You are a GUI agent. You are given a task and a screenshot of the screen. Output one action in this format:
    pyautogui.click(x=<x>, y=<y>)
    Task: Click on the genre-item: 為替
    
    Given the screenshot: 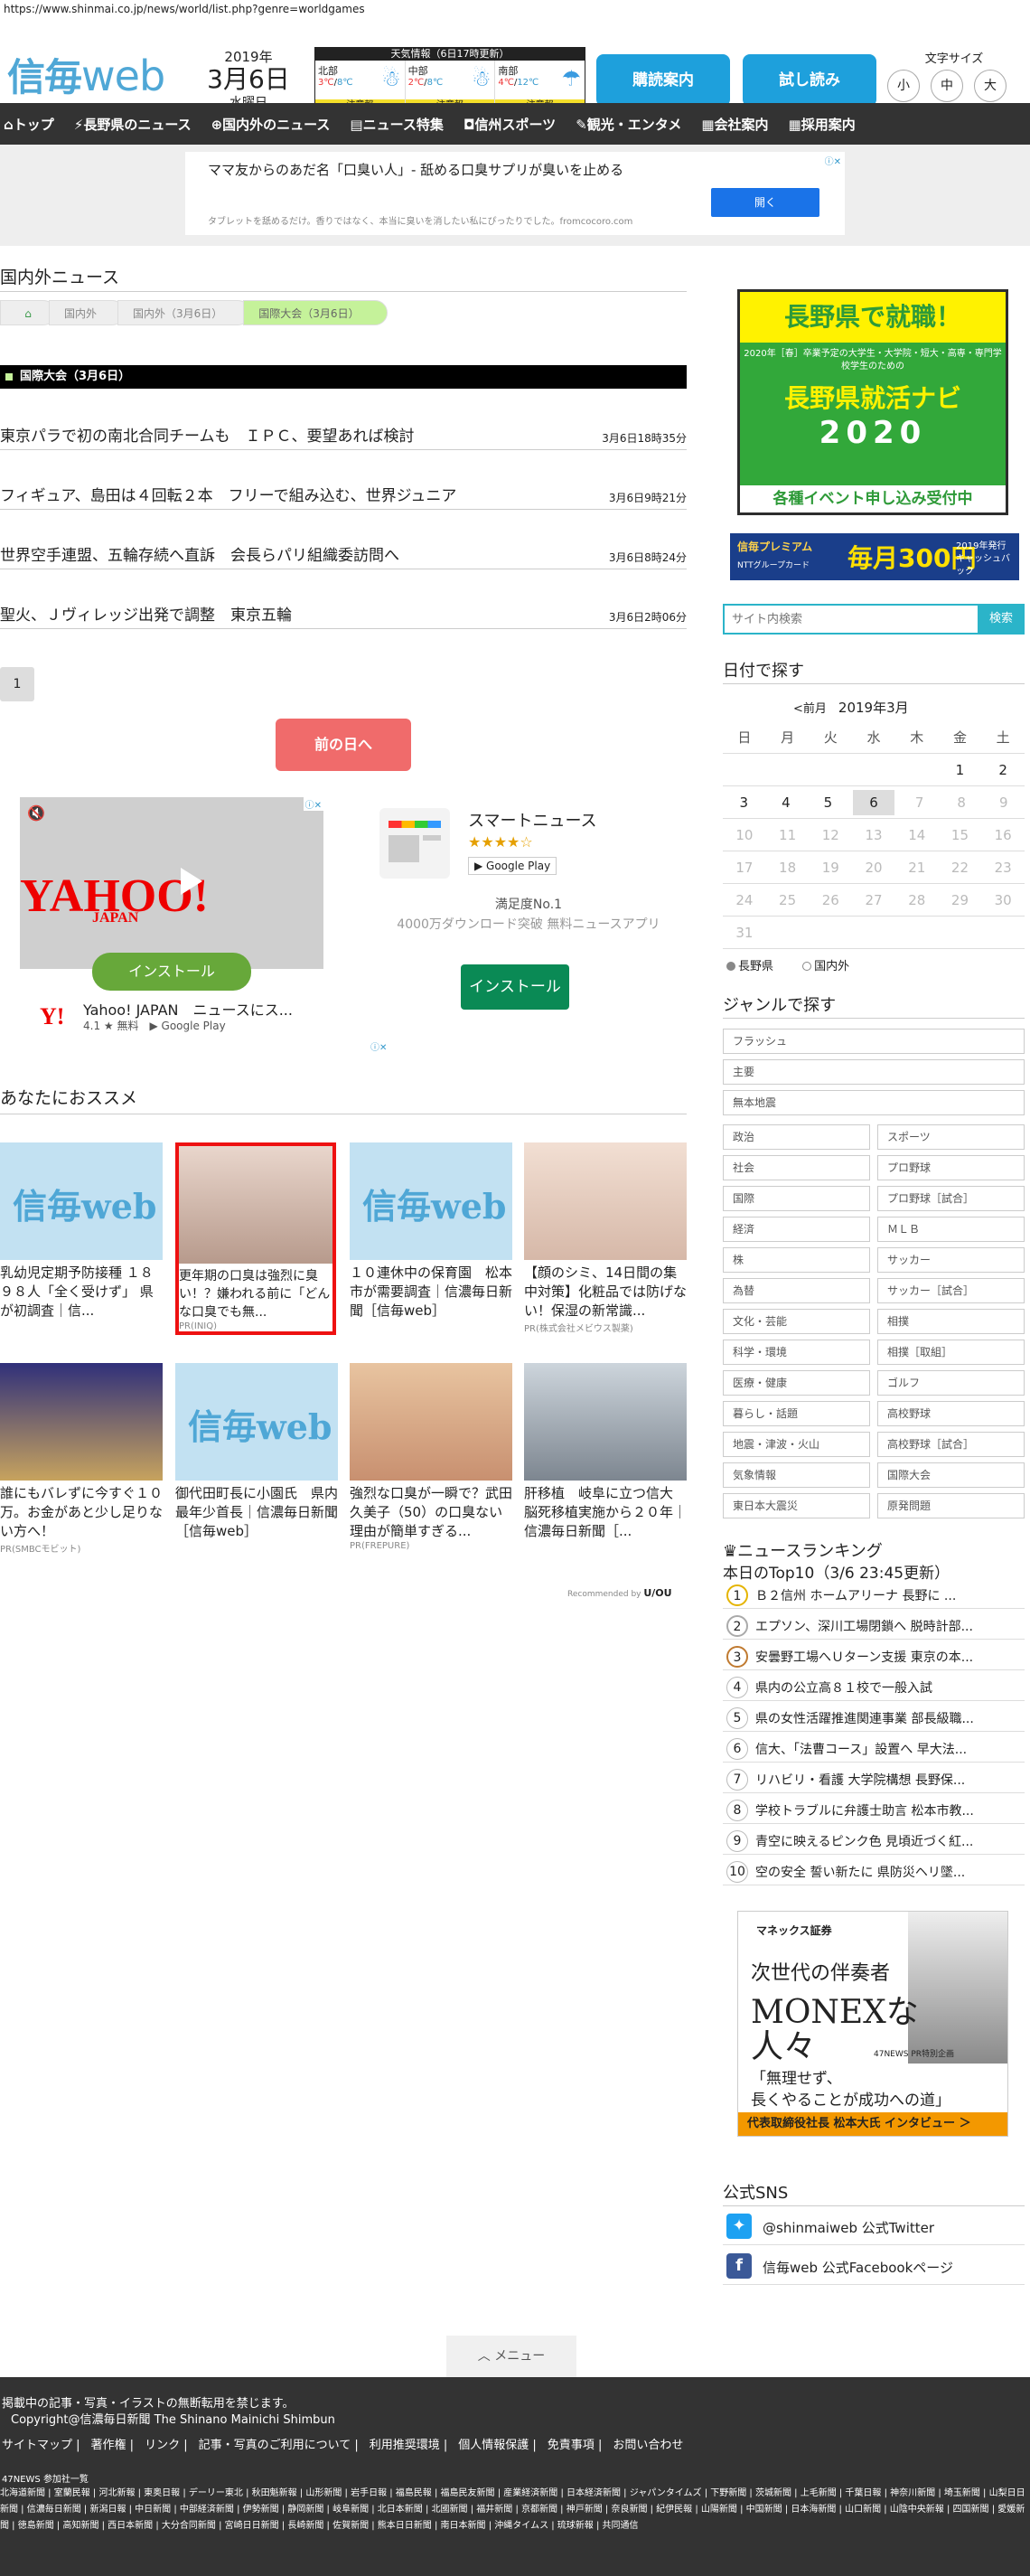 What is the action you would take?
    pyautogui.click(x=796, y=1291)
    